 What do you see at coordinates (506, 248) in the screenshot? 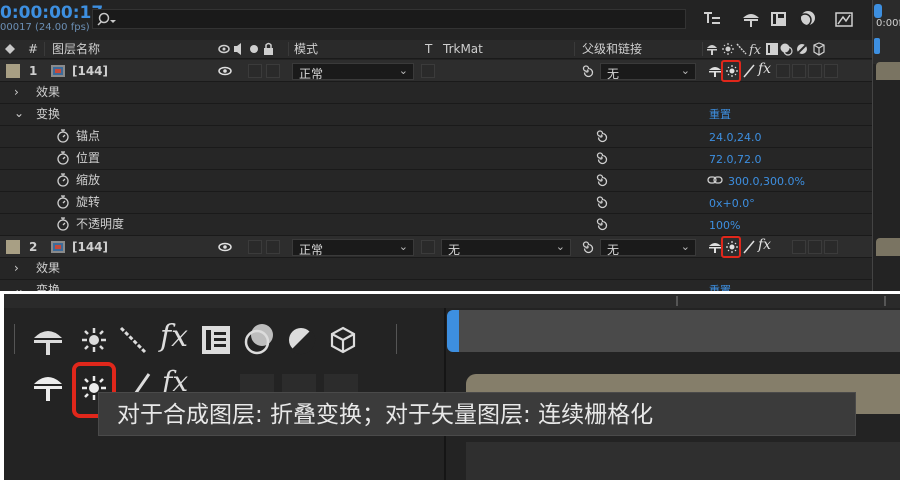
I see `track-matte-dropdown: 无 ⌄` at bounding box center [506, 248].